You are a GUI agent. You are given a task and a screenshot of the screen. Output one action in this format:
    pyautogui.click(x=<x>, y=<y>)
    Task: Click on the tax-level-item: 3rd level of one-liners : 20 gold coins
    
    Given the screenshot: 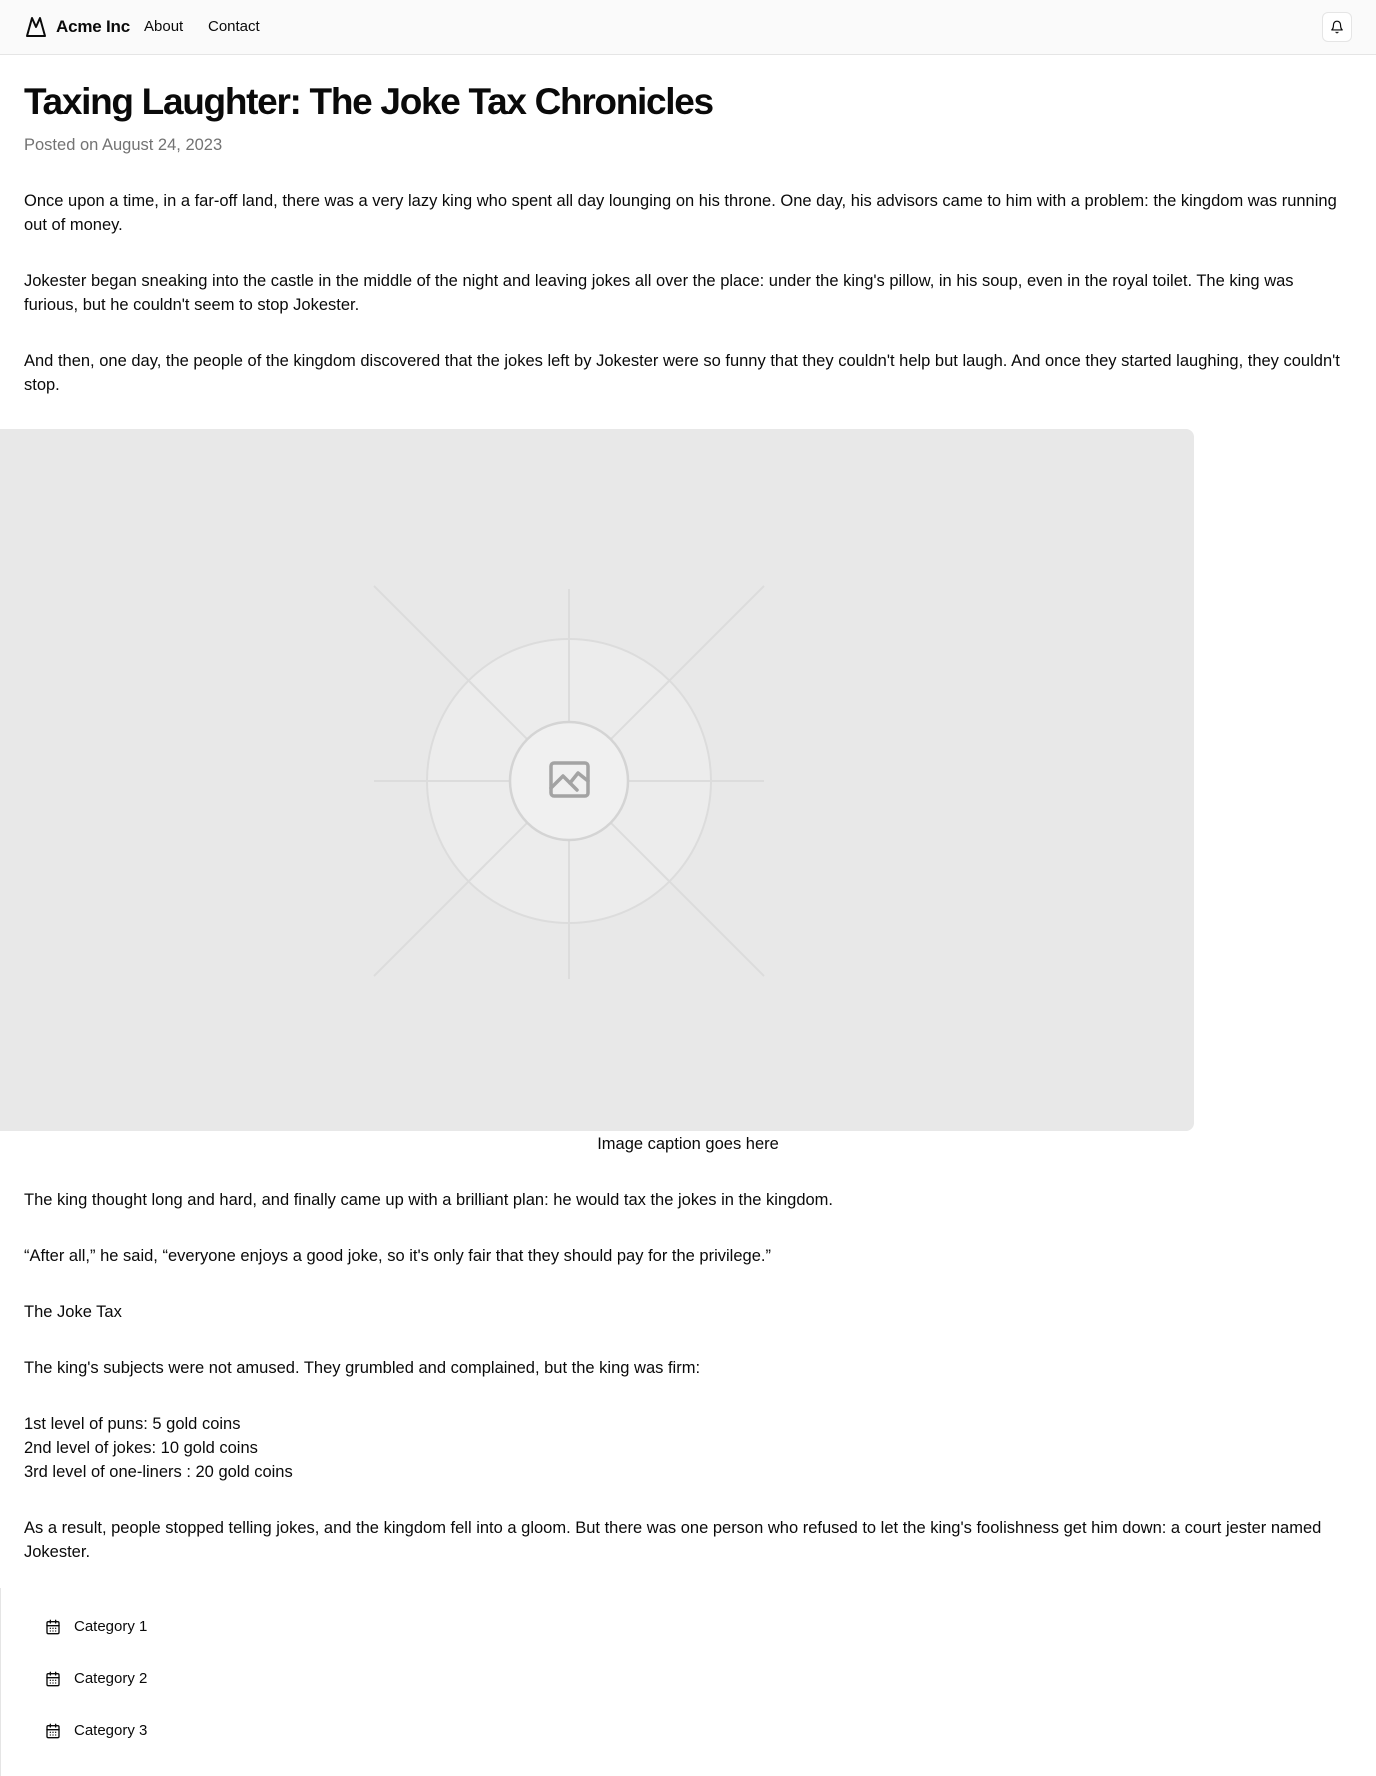 What is the action you would take?
    pyautogui.click(x=158, y=1472)
    